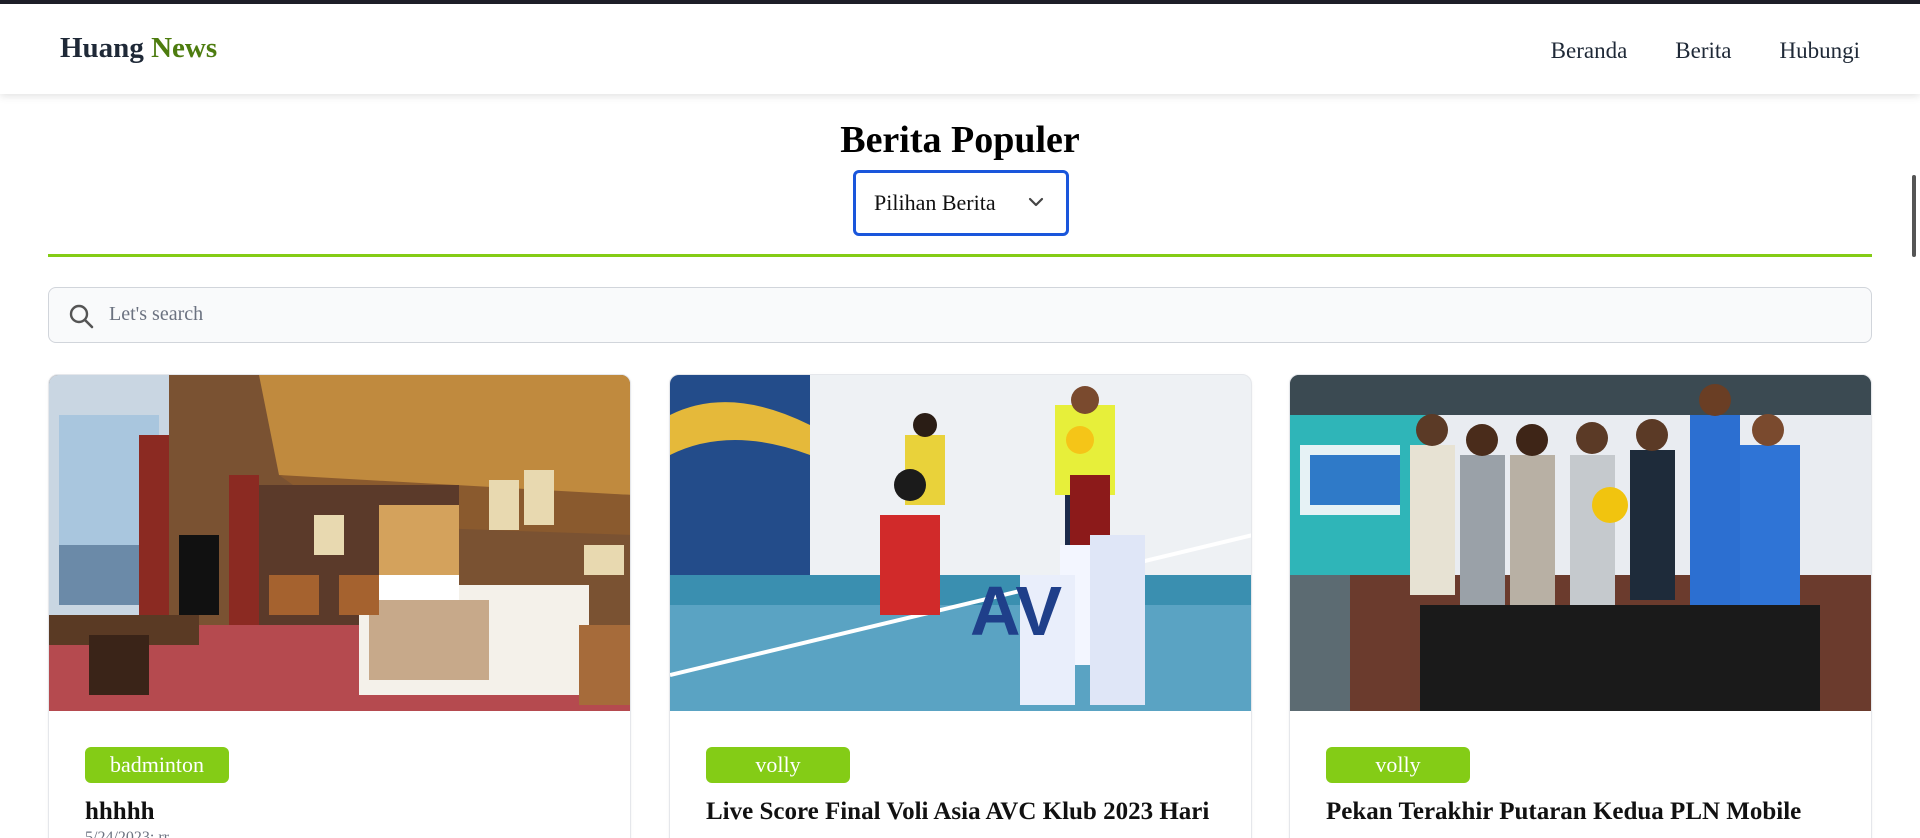 Image resolution: width=1920 pixels, height=838 pixels. What do you see at coordinates (81, 316) in the screenshot?
I see `search-icon` at bounding box center [81, 316].